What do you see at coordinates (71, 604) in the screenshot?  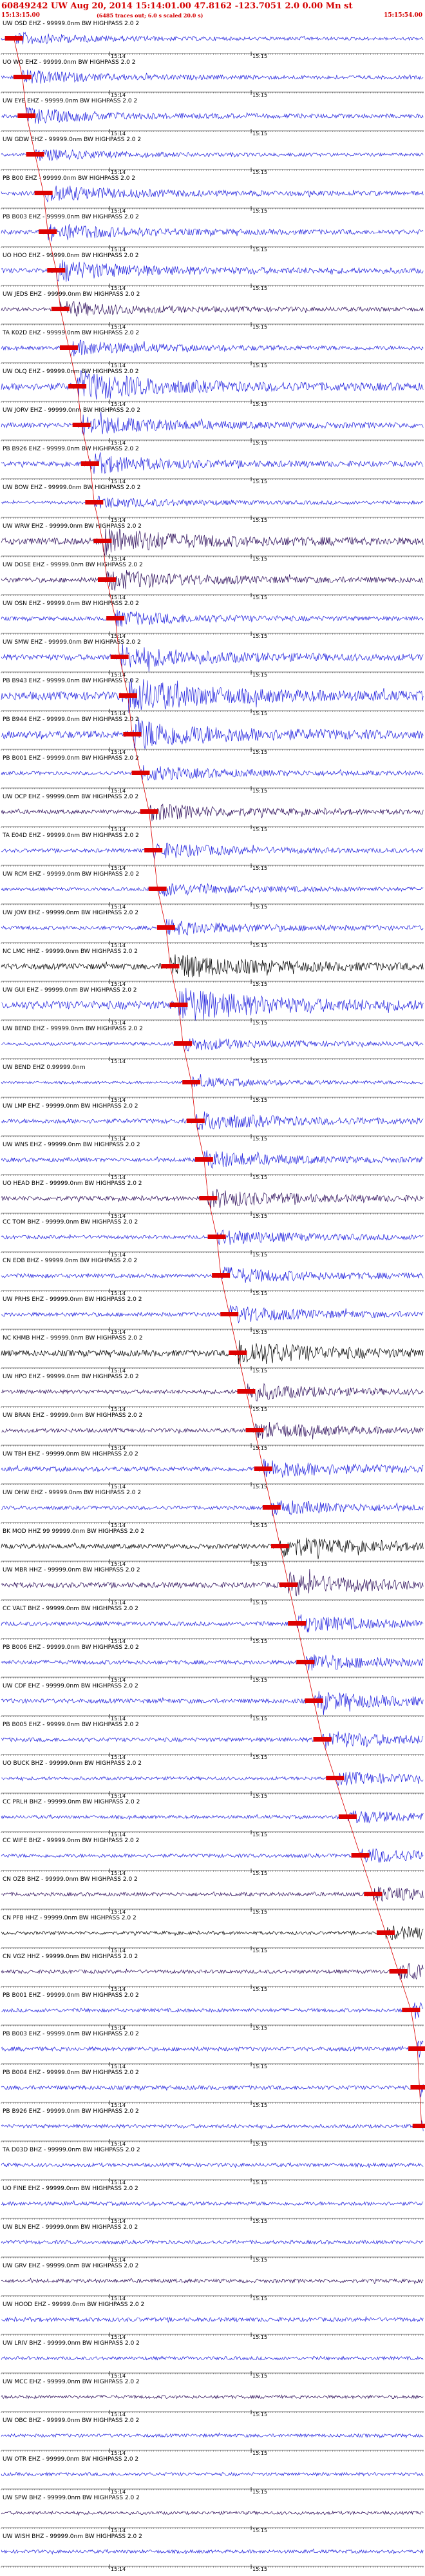 I see `trace-label: UW OSN EHZ - 99999.0nm BW HIGHPASS 2.0 2` at bounding box center [71, 604].